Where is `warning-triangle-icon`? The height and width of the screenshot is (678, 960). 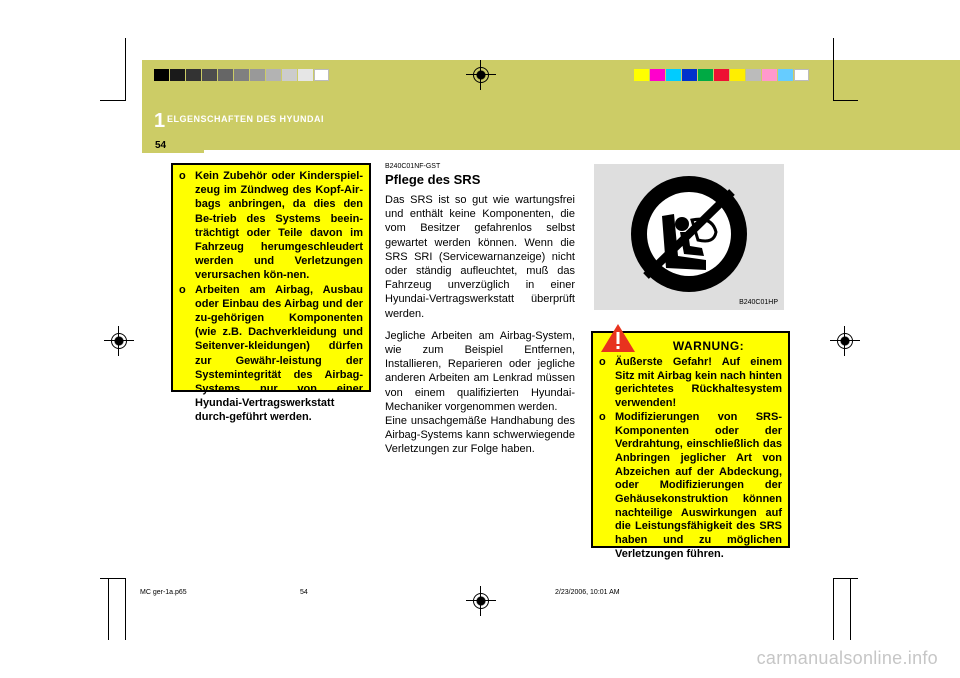
warning-triangle-icon is located at coordinates (618, 338).